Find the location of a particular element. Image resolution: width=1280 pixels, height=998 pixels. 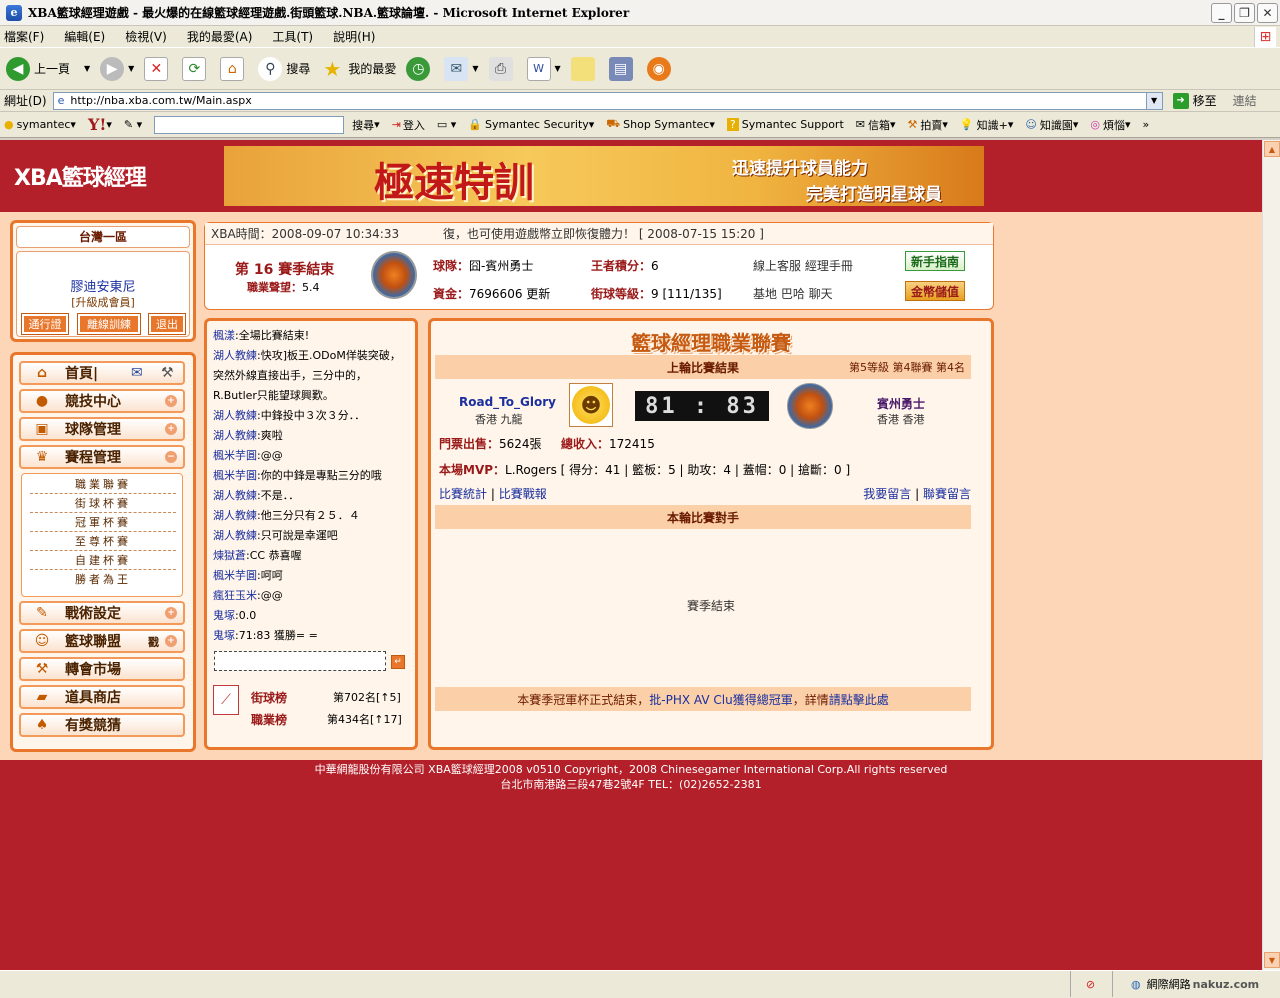

address-dropdown-icon: ▼ is located at coordinates (1153, 100).